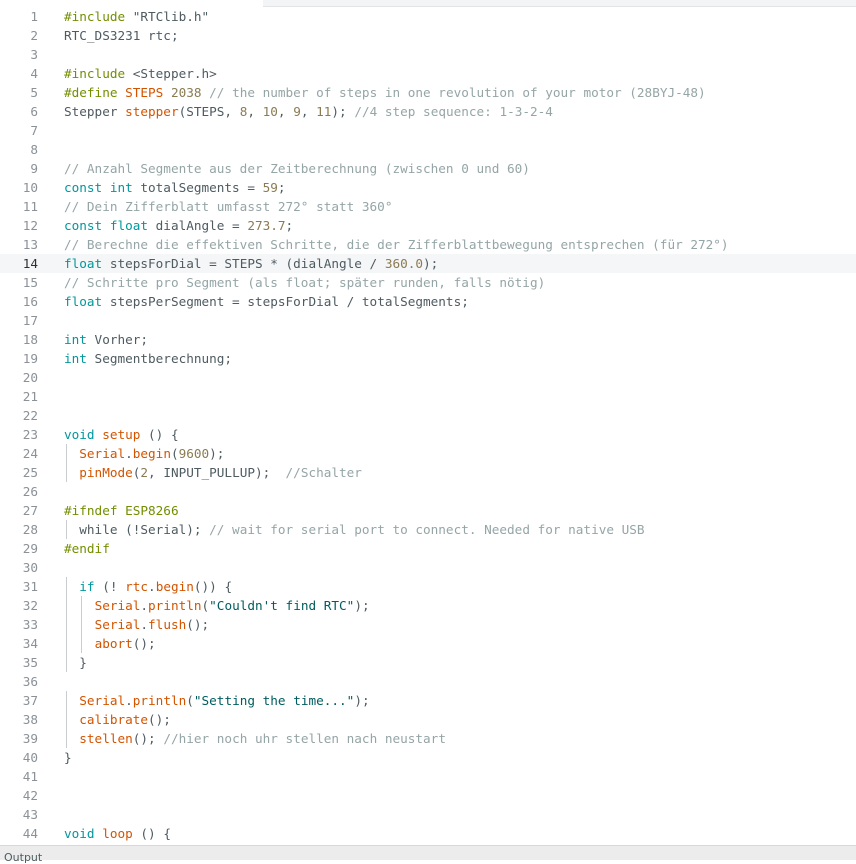 The image size is (856, 864). What do you see at coordinates (428, 339) in the screenshot?
I see `code-line: 18 int Vorher;` at bounding box center [428, 339].